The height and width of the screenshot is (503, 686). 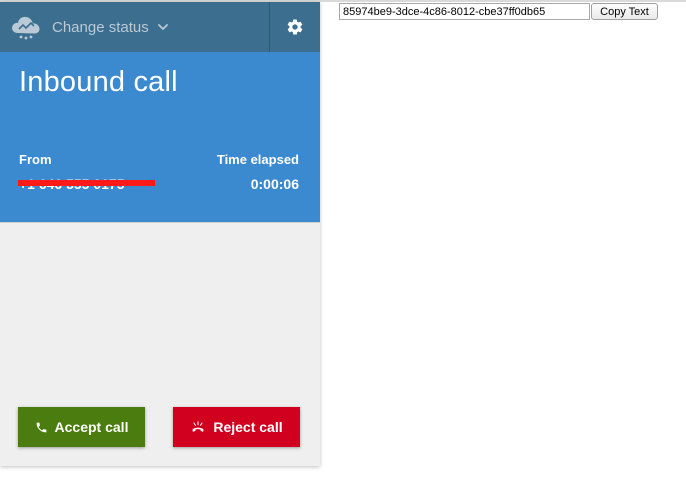 I want to click on time-elapsed-value: 0:00:06, so click(x=274, y=184).